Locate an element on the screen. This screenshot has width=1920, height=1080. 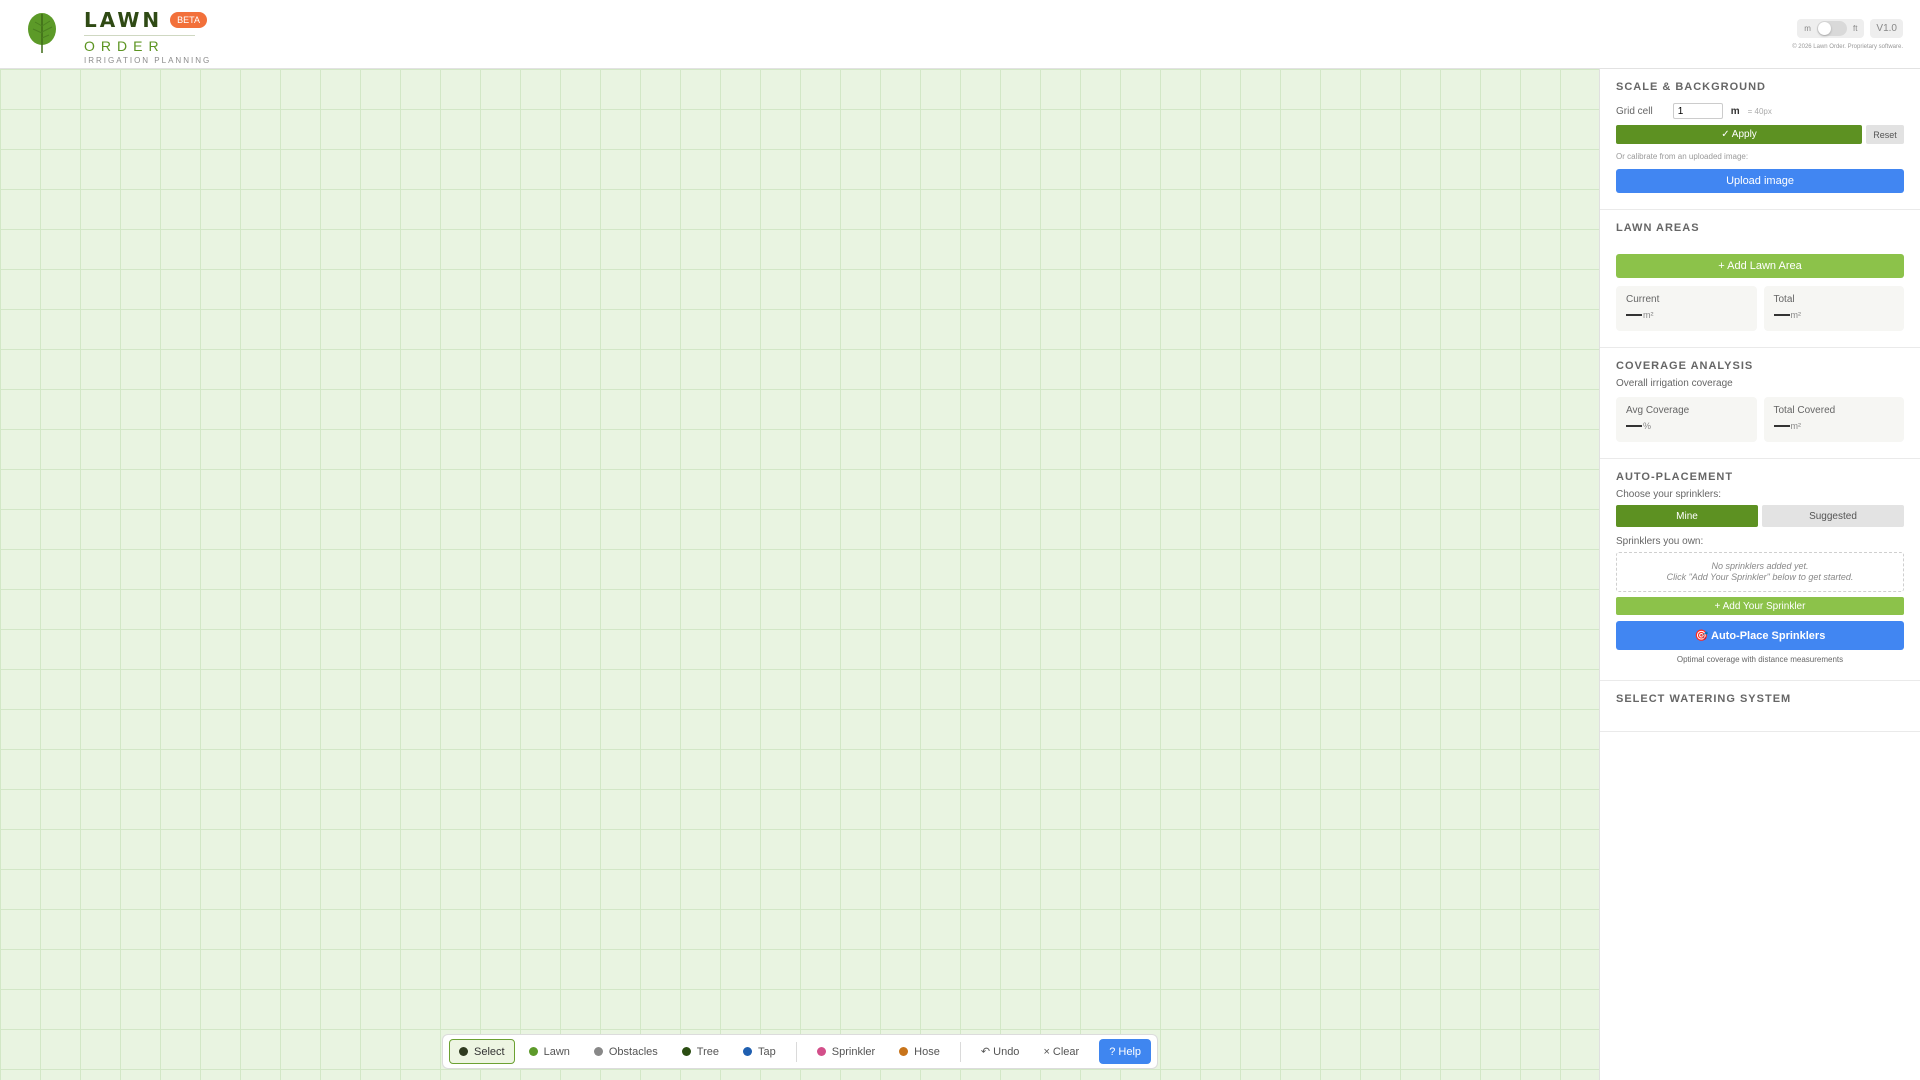
sprinkler-dot-icon is located at coordinates (821, 1051).